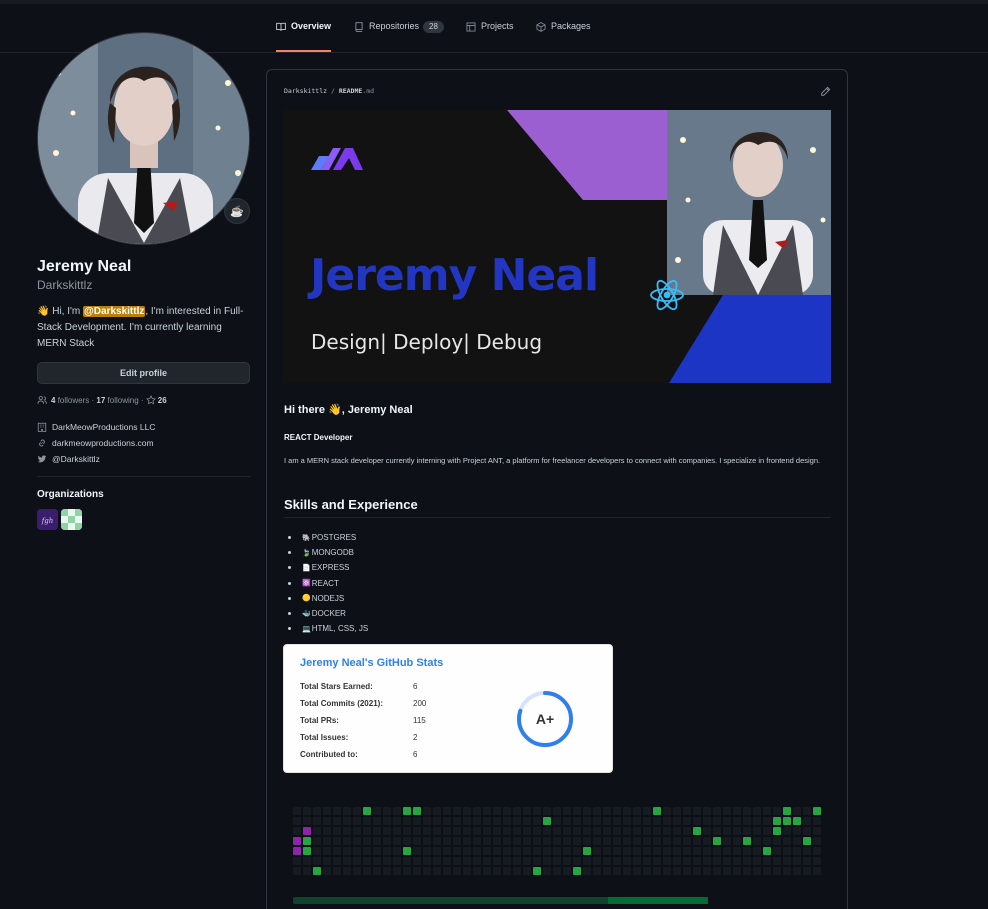 Image resolution: width=988 pixels, height=909 pixels. I want to click on status-emoji-button: ☕, so click(237, 211).